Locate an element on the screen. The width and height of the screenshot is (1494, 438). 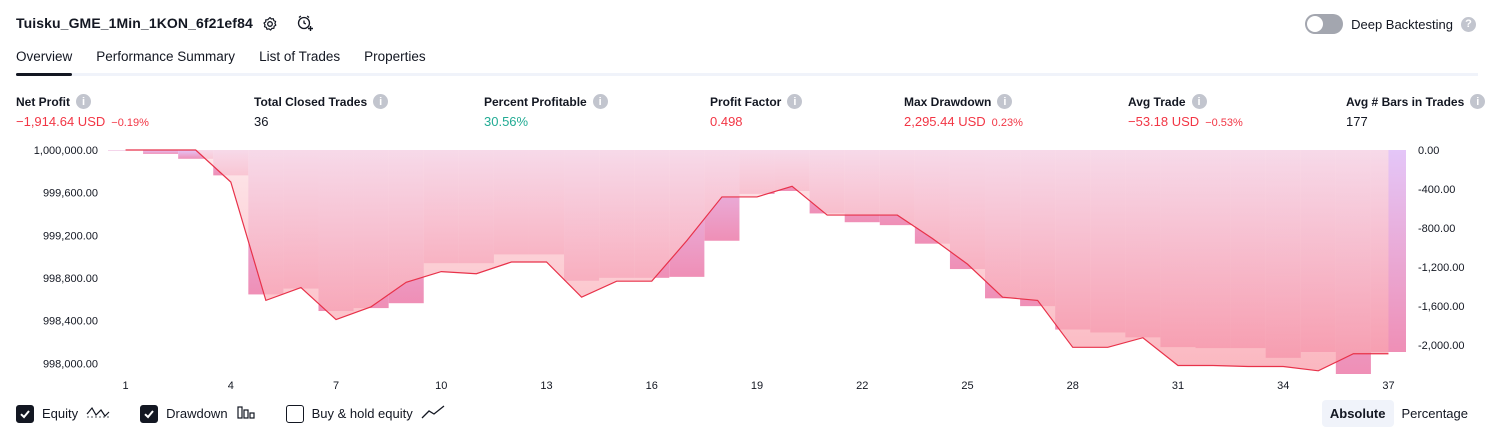
line-chart-icon is located at coordinates (433, 413).